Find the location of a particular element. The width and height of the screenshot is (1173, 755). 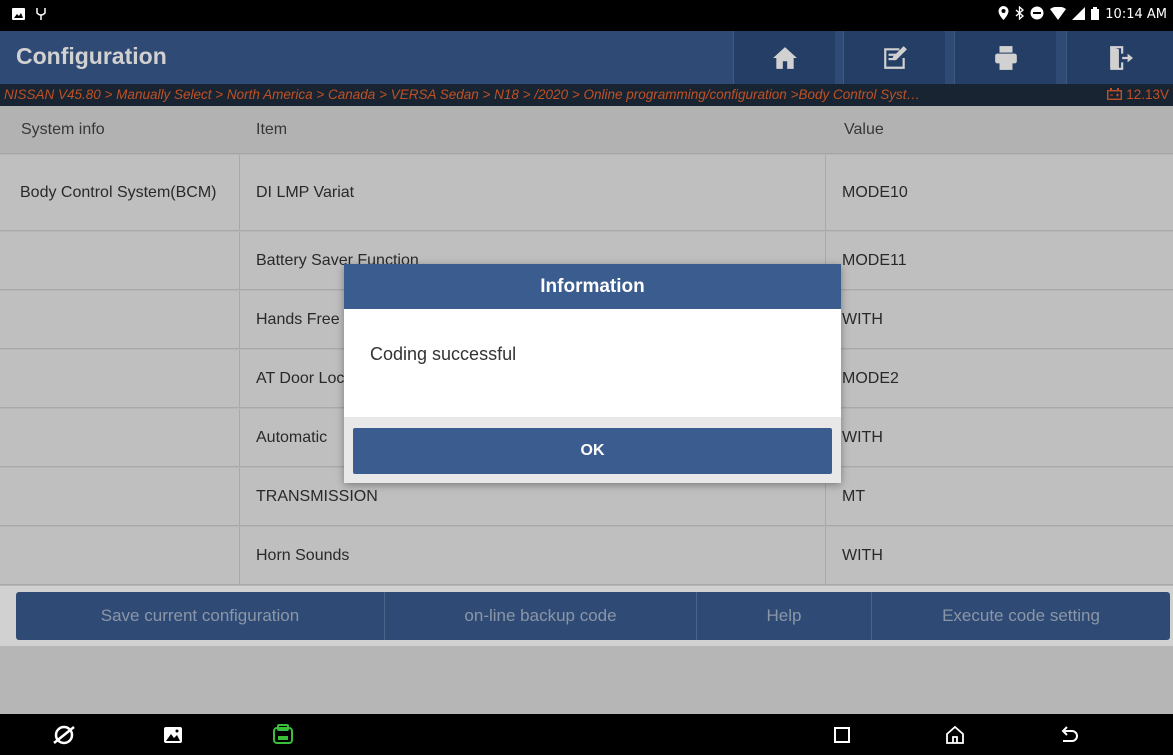

status-bar: 10:14 AM is located at coordinates (586, 15).